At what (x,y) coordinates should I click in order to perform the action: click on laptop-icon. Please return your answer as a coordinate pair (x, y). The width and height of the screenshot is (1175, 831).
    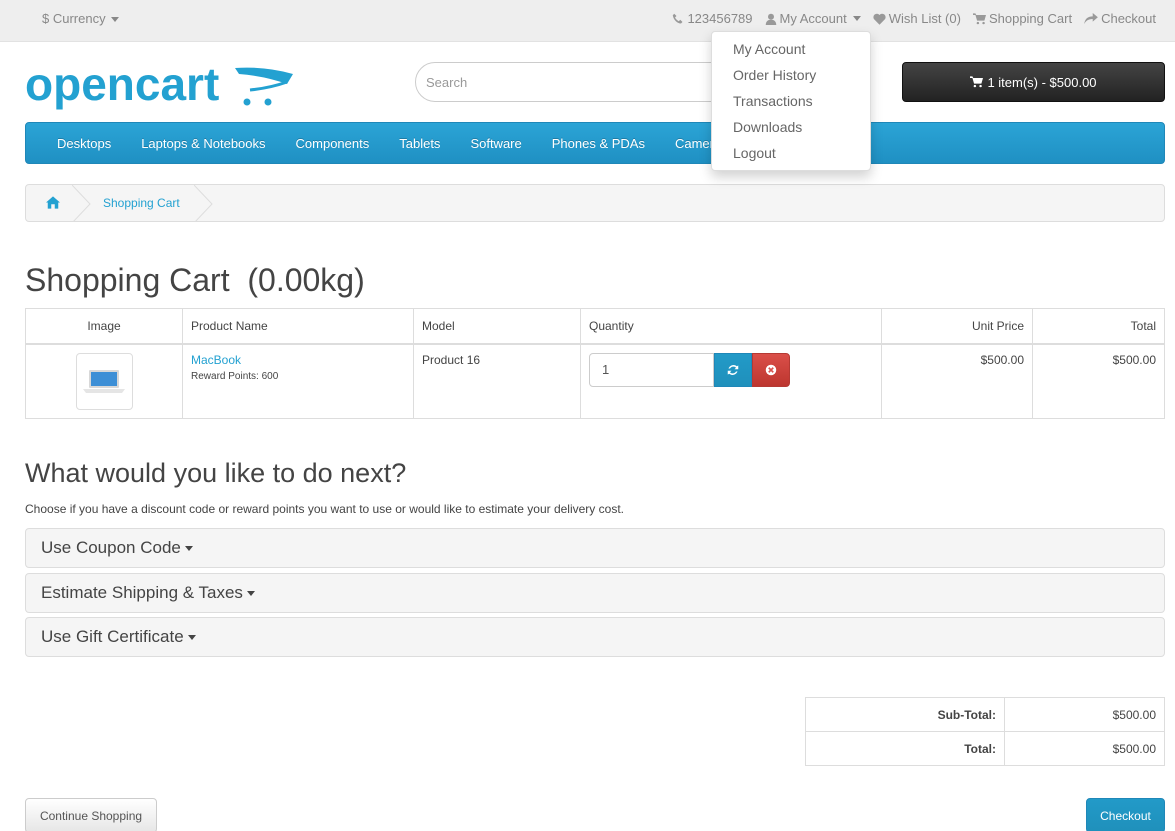
    Looking at the image, I should click on (104, 381).